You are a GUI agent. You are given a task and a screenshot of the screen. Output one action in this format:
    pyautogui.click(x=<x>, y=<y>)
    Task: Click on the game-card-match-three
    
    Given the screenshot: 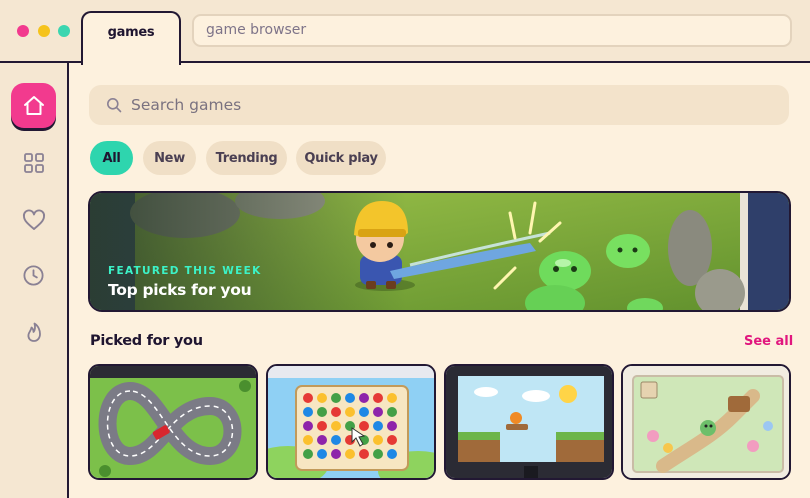 What is the action you would take?
    pyautogui.click(x=351, y=422)
    